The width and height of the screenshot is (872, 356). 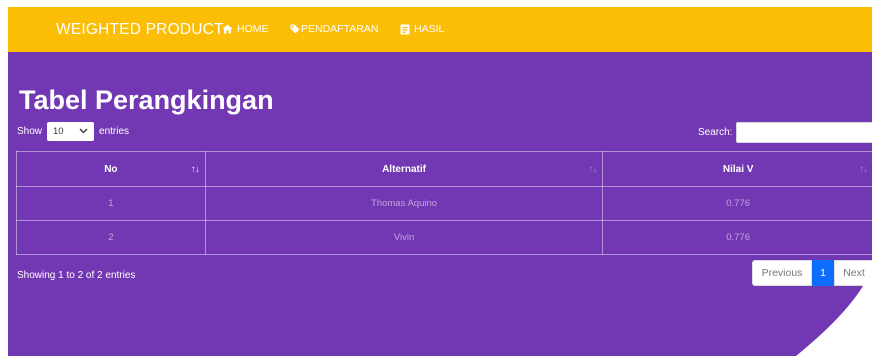 I want to click on table-row: 2 Vivin 0.776, so click(x=444, y=237).